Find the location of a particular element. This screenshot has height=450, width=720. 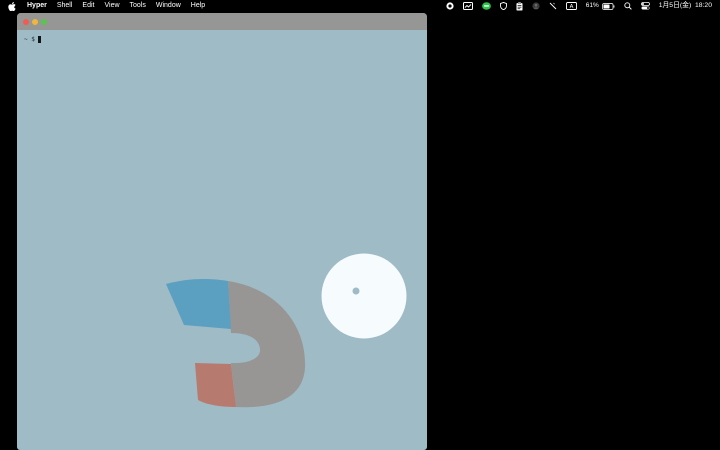

menu-edit: Edit is located at coordinates (88, 6).